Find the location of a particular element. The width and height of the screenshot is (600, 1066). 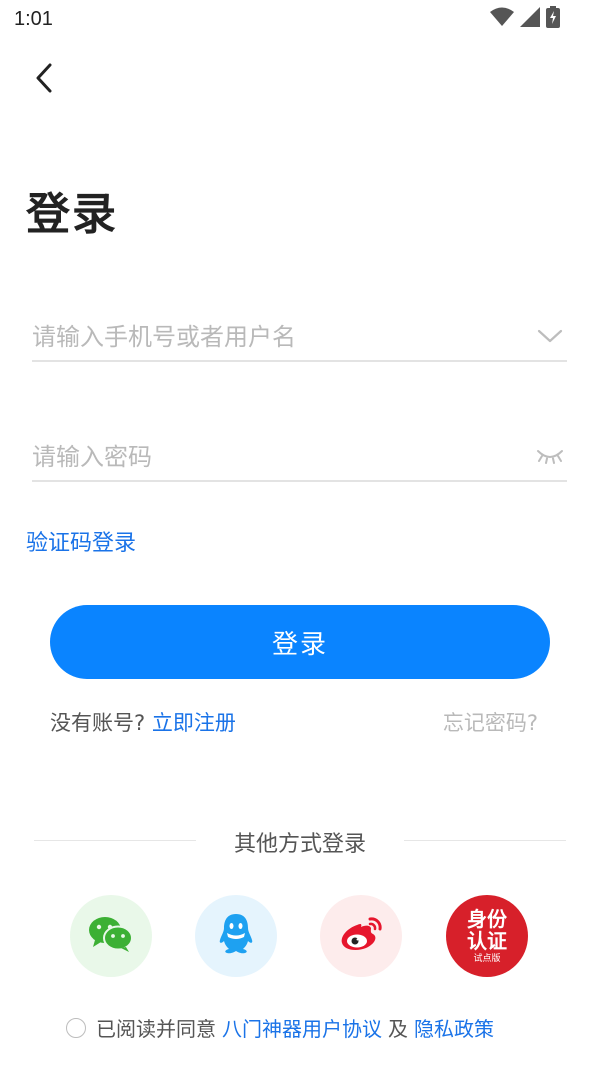

password-field is located at coordinates (299, 456).